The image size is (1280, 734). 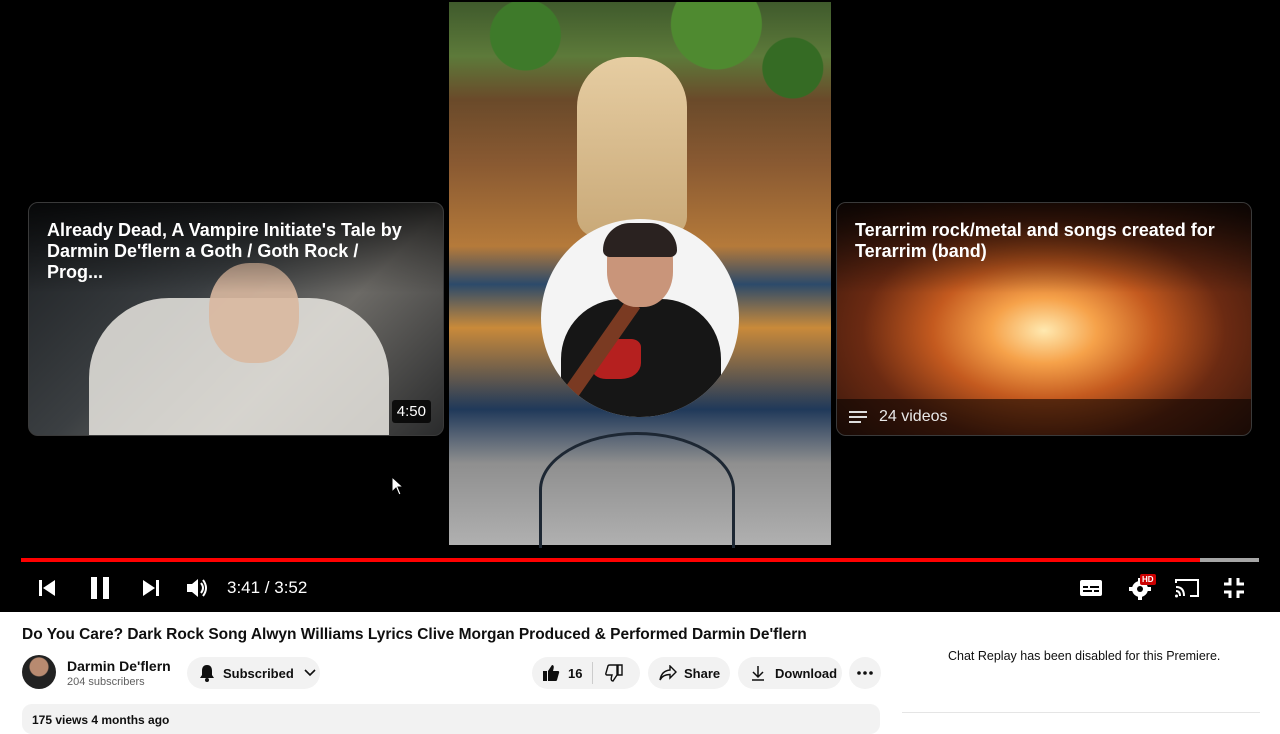 I want to click on more-actions-button, so click(x=865, y=673).